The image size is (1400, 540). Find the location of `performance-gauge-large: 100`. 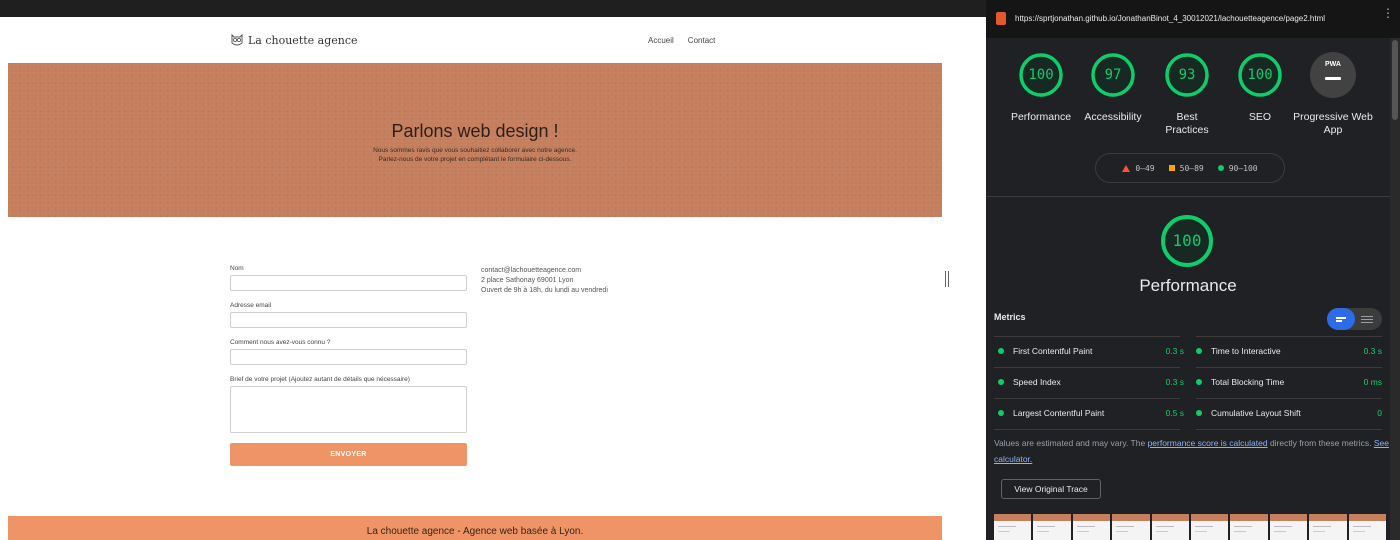

performance-gauge-large: 100 is located at coordinates (1187, 241).